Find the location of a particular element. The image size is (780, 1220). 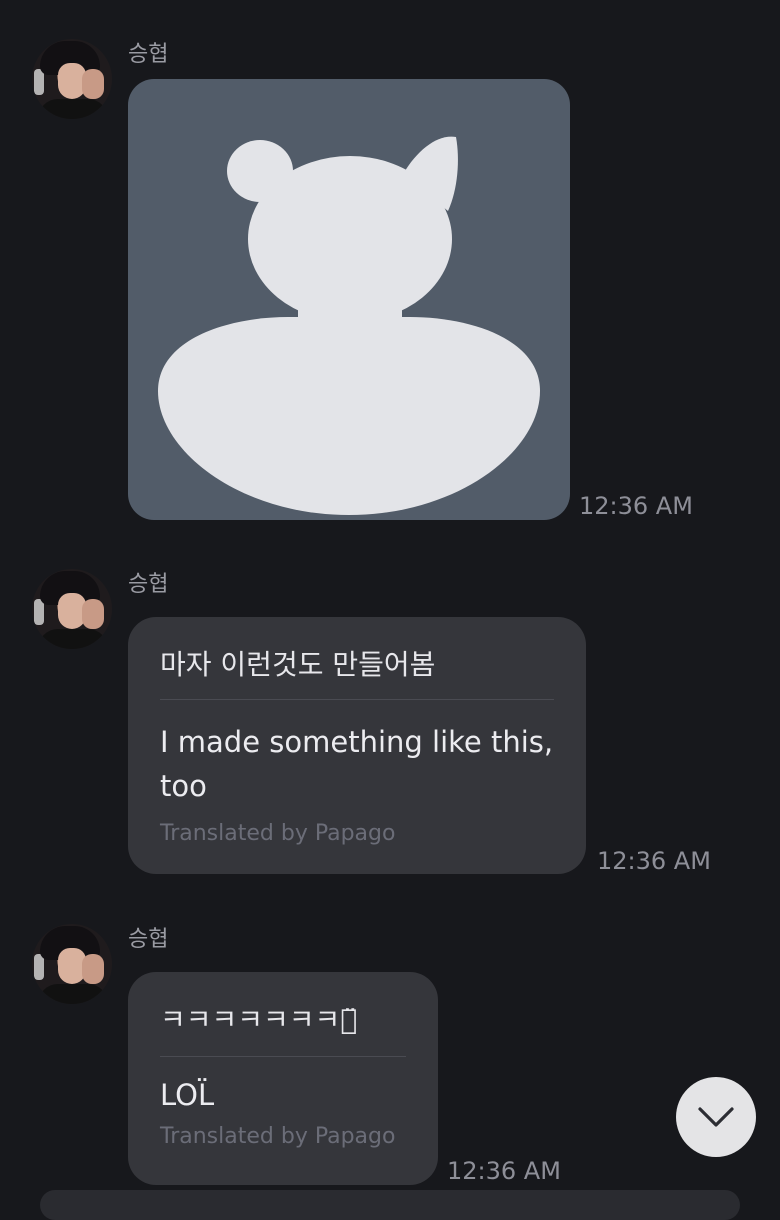

chevron-down-icon is located at coordinates (716, 1117).